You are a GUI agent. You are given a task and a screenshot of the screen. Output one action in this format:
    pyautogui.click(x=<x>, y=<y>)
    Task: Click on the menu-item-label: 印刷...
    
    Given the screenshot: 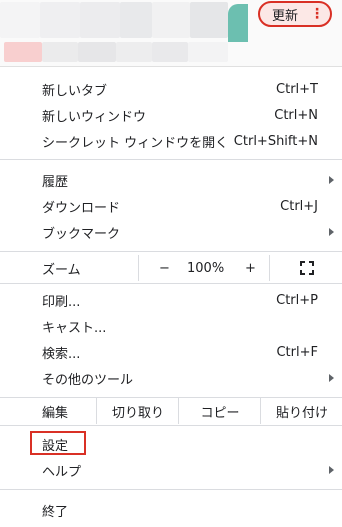 What is the action you would take?
    pyautogui.click(x=61, y=302)
    